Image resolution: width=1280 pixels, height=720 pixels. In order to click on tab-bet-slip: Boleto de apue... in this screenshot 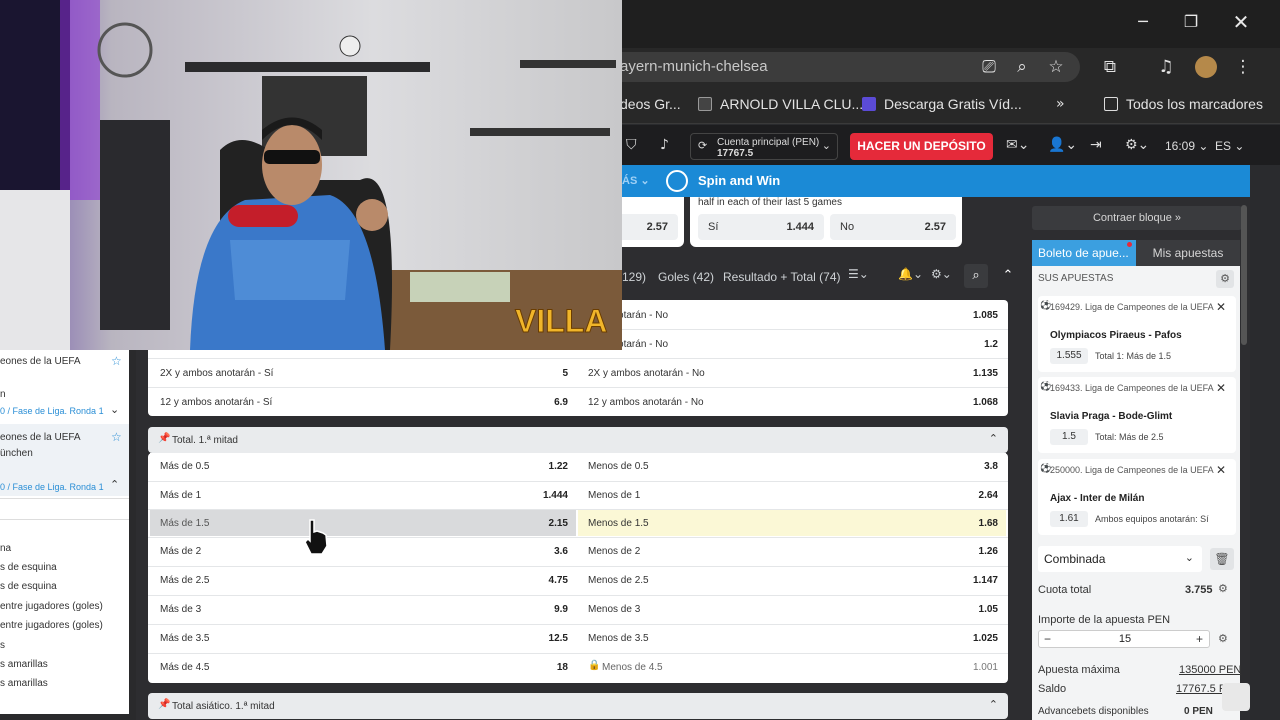, I will do `click(1084, 253)`.